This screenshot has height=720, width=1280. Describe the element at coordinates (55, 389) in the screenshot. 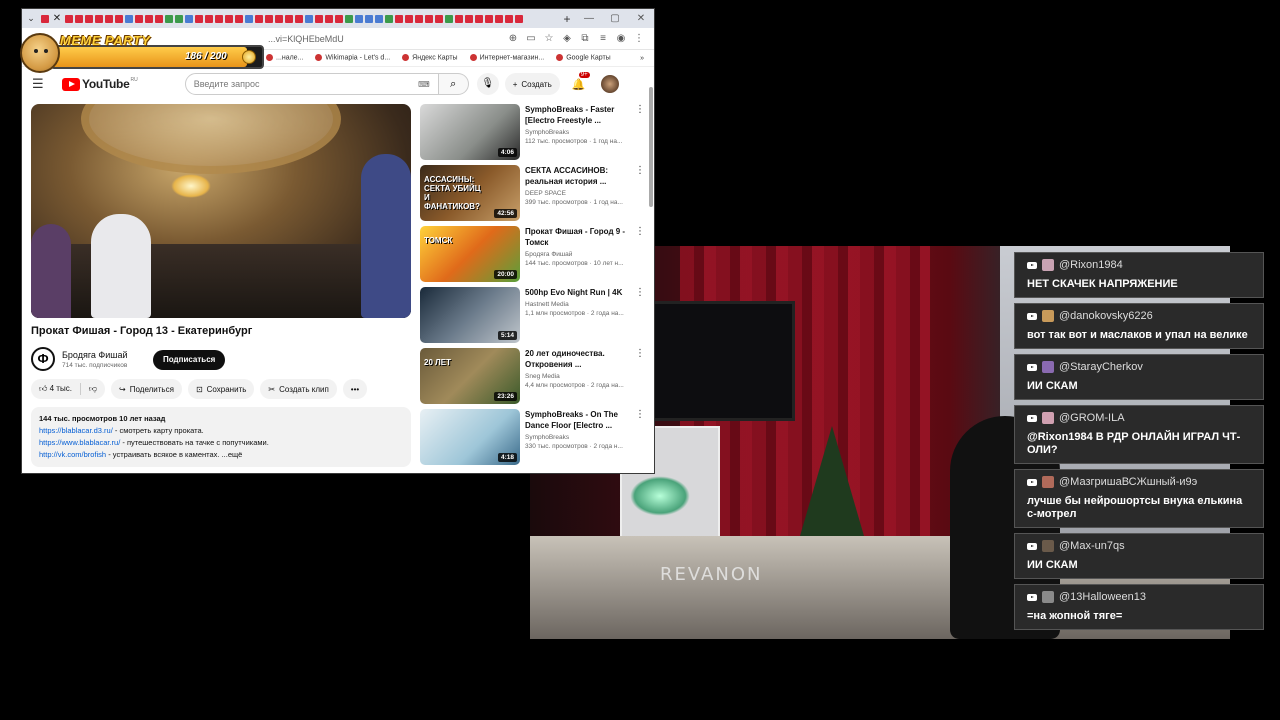

I see `like-button: 👍︎ 4 тыс.` at that location.